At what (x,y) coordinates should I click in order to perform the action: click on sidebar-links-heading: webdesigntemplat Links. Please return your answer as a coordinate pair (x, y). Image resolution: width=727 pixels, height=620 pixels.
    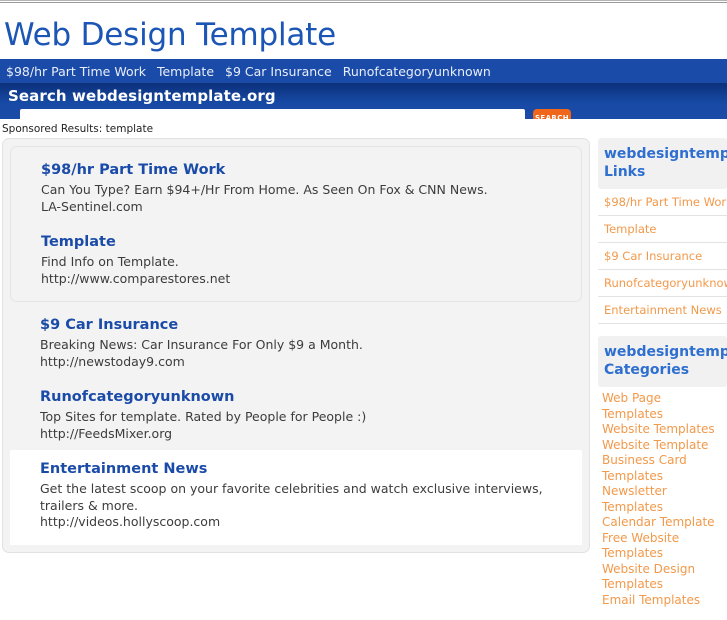
    Looking at the image, I should click on (662, 163).